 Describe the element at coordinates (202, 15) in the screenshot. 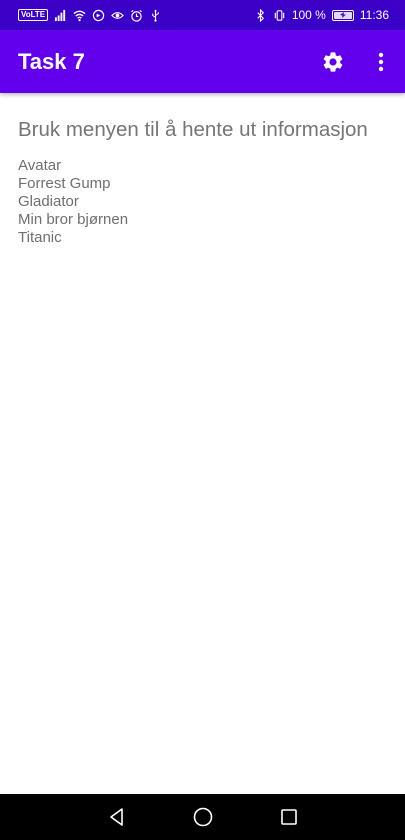

I see `status-bar: VoLTE 100 % 11:36` at that location.